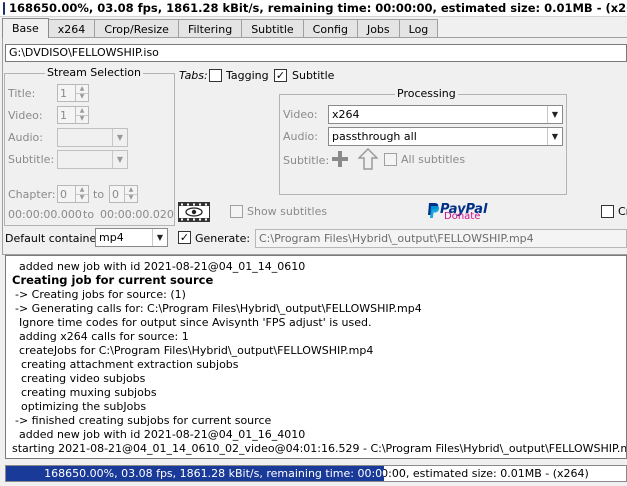  I want to click on paypal-logo-icon, so click(434, 210).